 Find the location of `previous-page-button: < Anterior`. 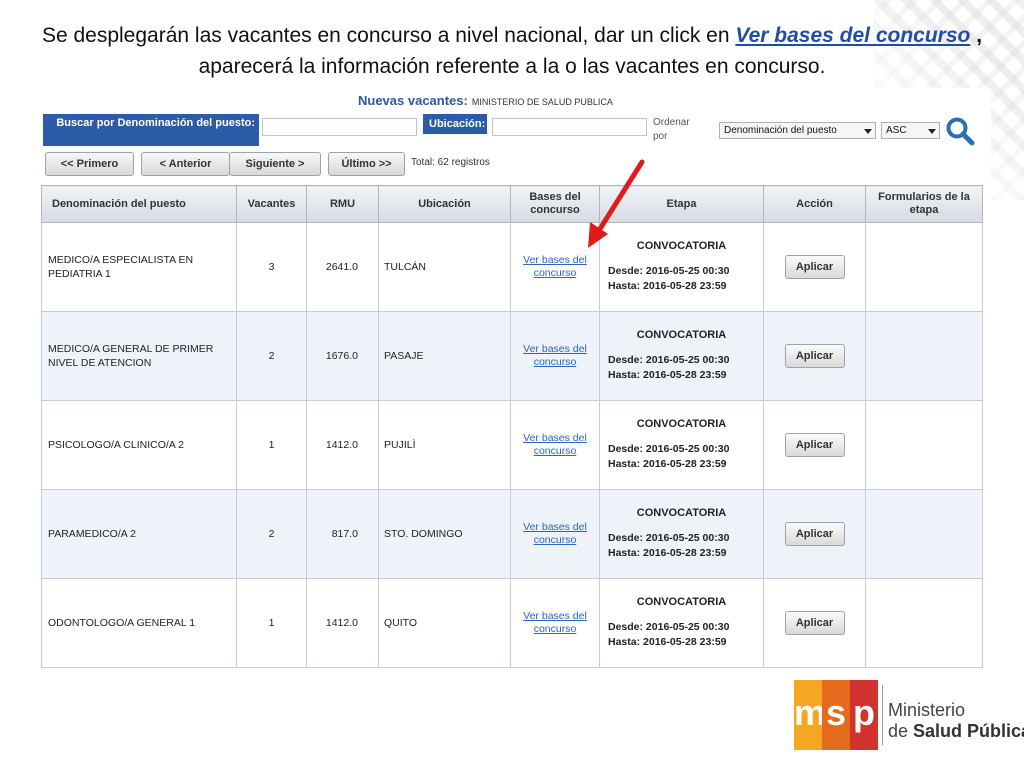

previous-page-button: < Anterior is located at coordinates (185, 164).